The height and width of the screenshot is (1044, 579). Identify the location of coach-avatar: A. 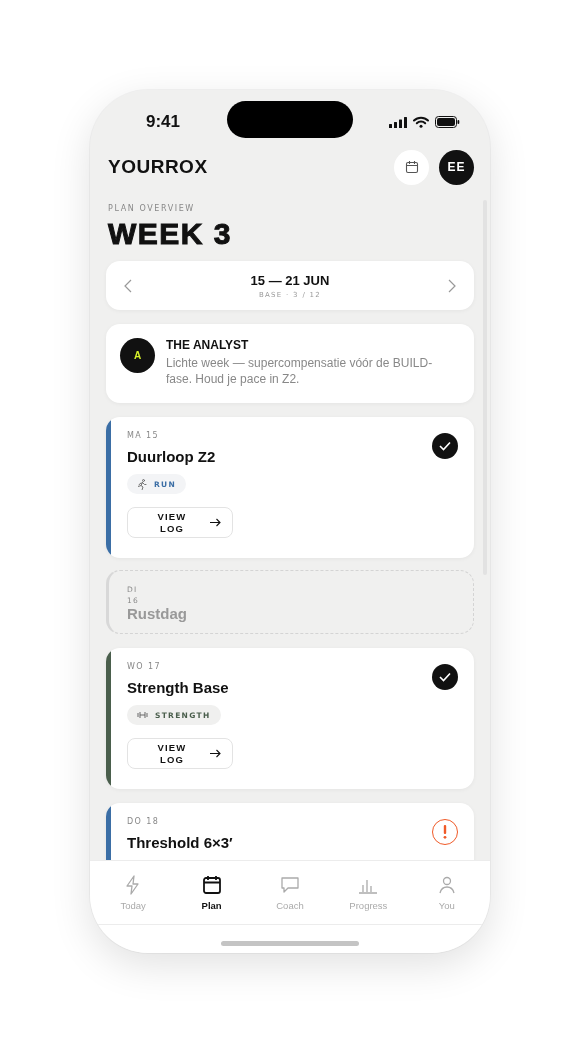
(137, 355).